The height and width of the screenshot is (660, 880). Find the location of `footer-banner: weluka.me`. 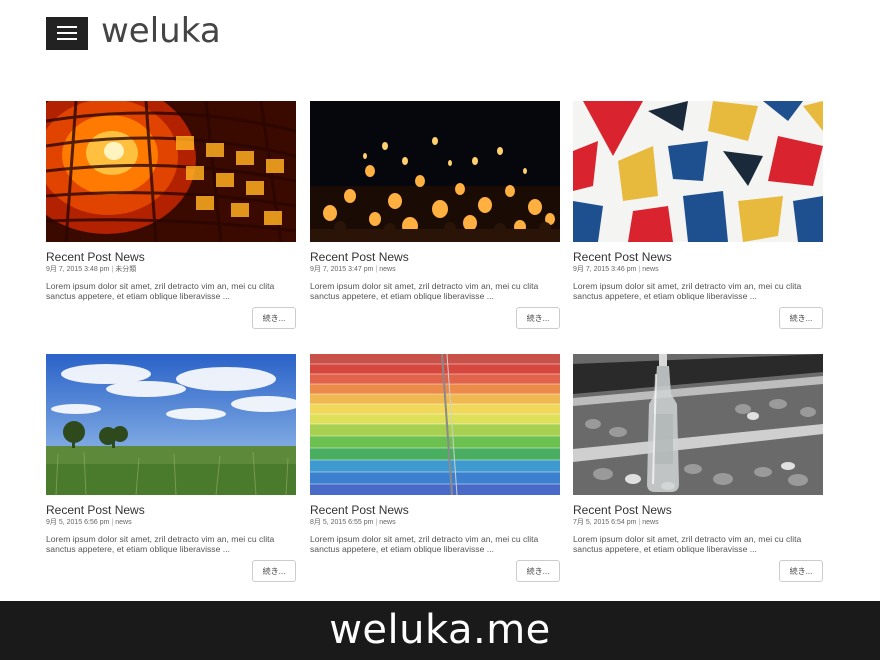

footer-banner: weluka.me is located at coordinates (440, 630).